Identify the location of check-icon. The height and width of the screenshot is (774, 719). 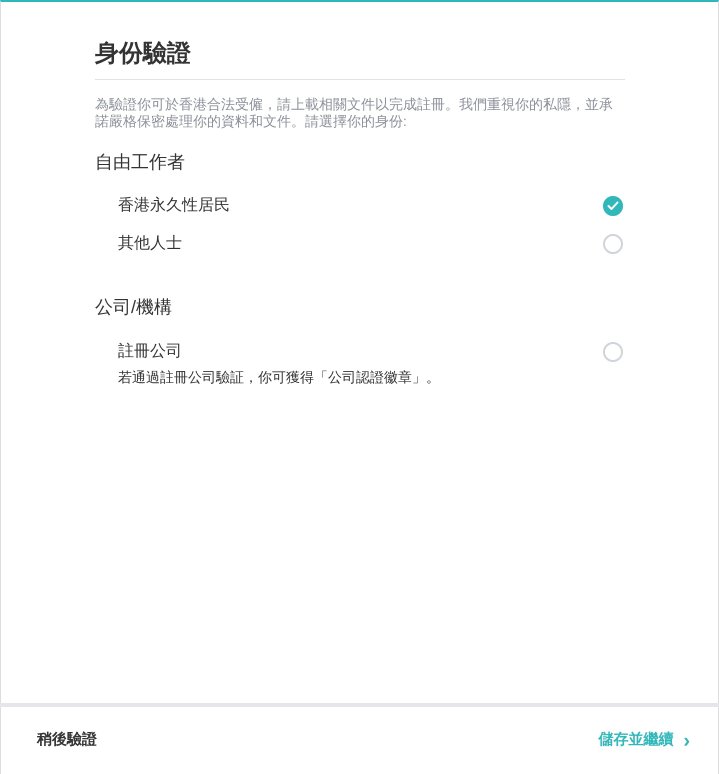
(613, 206).